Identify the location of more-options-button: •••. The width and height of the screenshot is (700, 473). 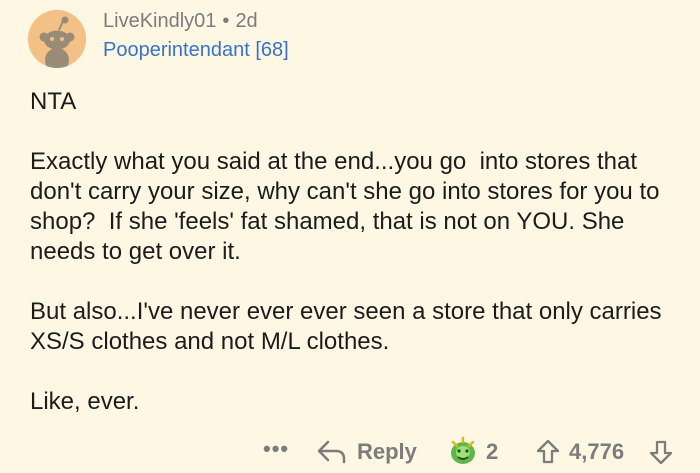
(276, 449).